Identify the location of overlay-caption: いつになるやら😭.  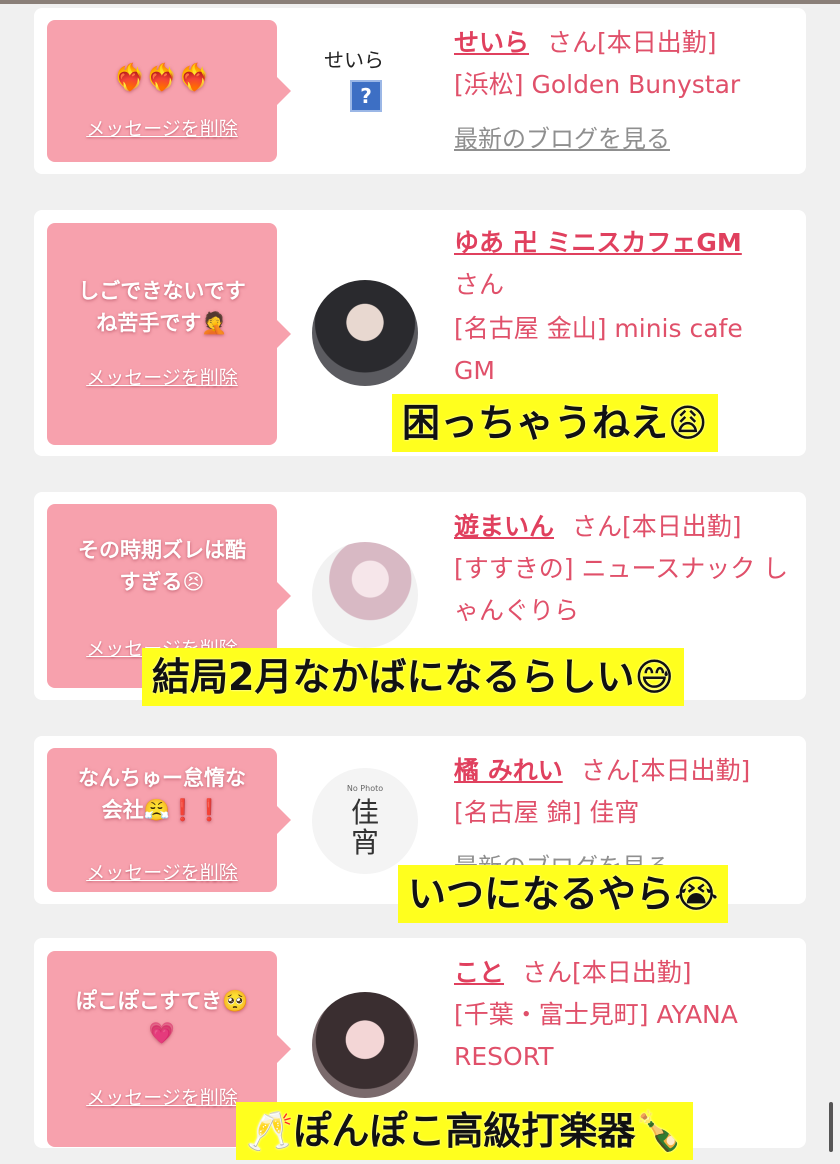
(563, 894).